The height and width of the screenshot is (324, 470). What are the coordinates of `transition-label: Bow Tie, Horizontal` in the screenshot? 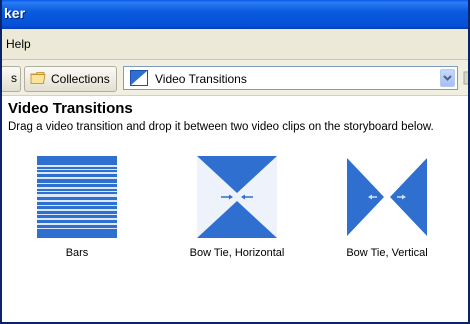 It's located at (237, 253).